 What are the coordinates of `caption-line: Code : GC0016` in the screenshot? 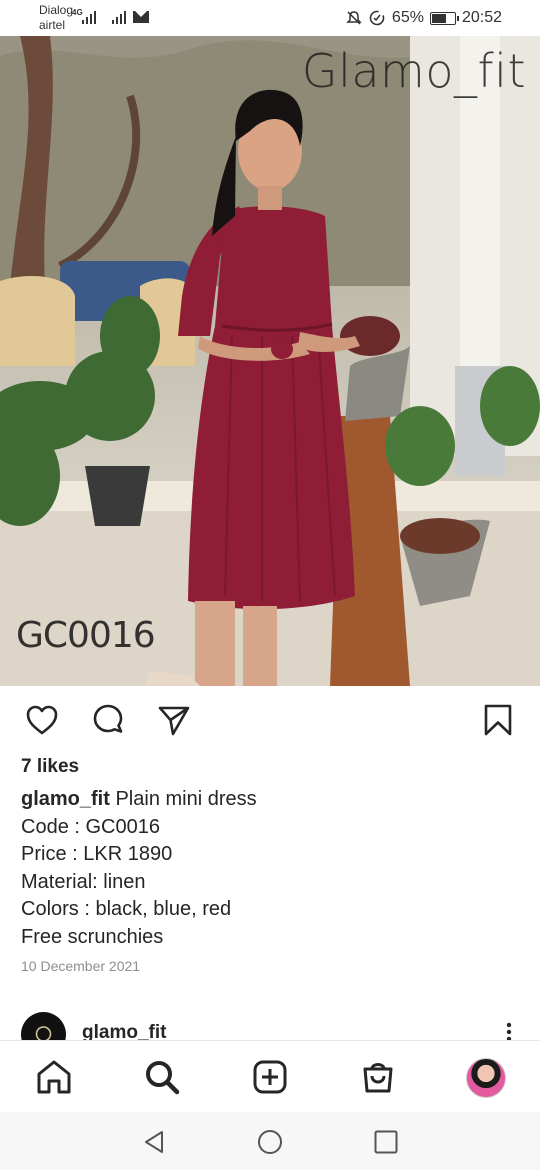 It's located at (90, 826).